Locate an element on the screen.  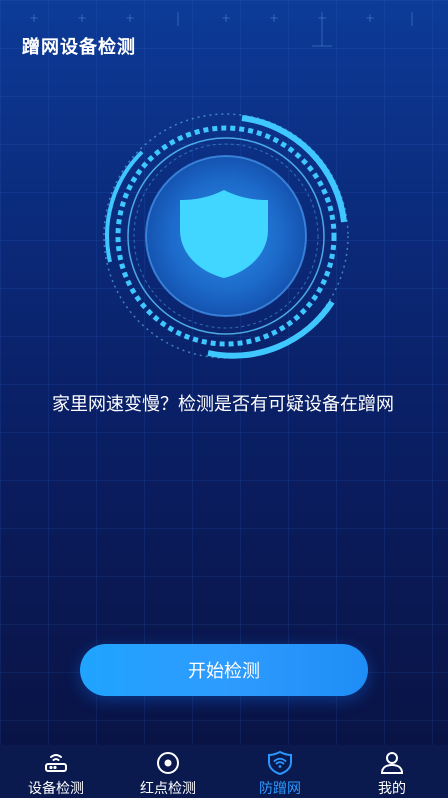
tab-label: 红点检测 is located at coordinates (168, 789).